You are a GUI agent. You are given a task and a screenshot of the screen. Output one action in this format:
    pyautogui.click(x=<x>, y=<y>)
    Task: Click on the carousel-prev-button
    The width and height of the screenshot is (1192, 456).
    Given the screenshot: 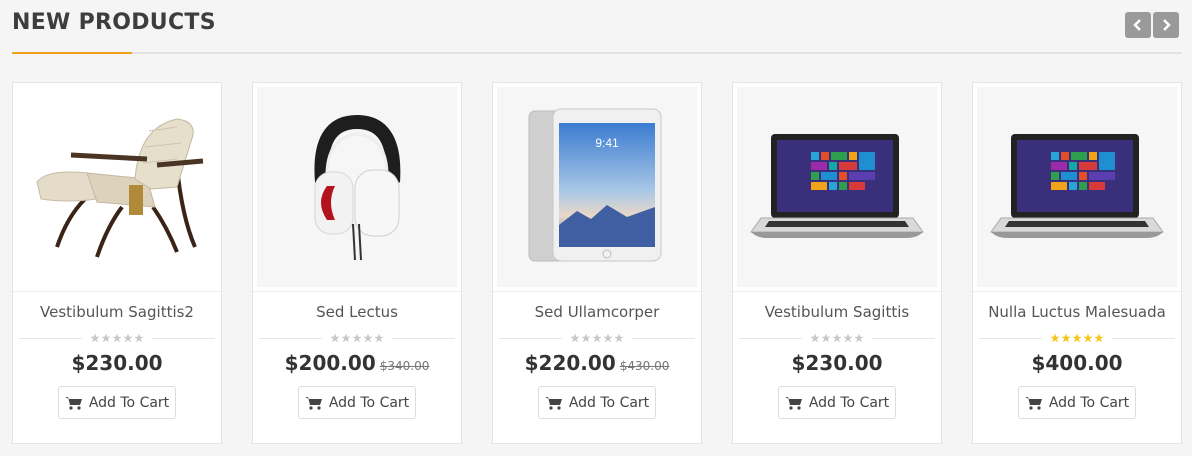 What is the action you would take?
    pyautogui.click(x=1138, y=25)
    